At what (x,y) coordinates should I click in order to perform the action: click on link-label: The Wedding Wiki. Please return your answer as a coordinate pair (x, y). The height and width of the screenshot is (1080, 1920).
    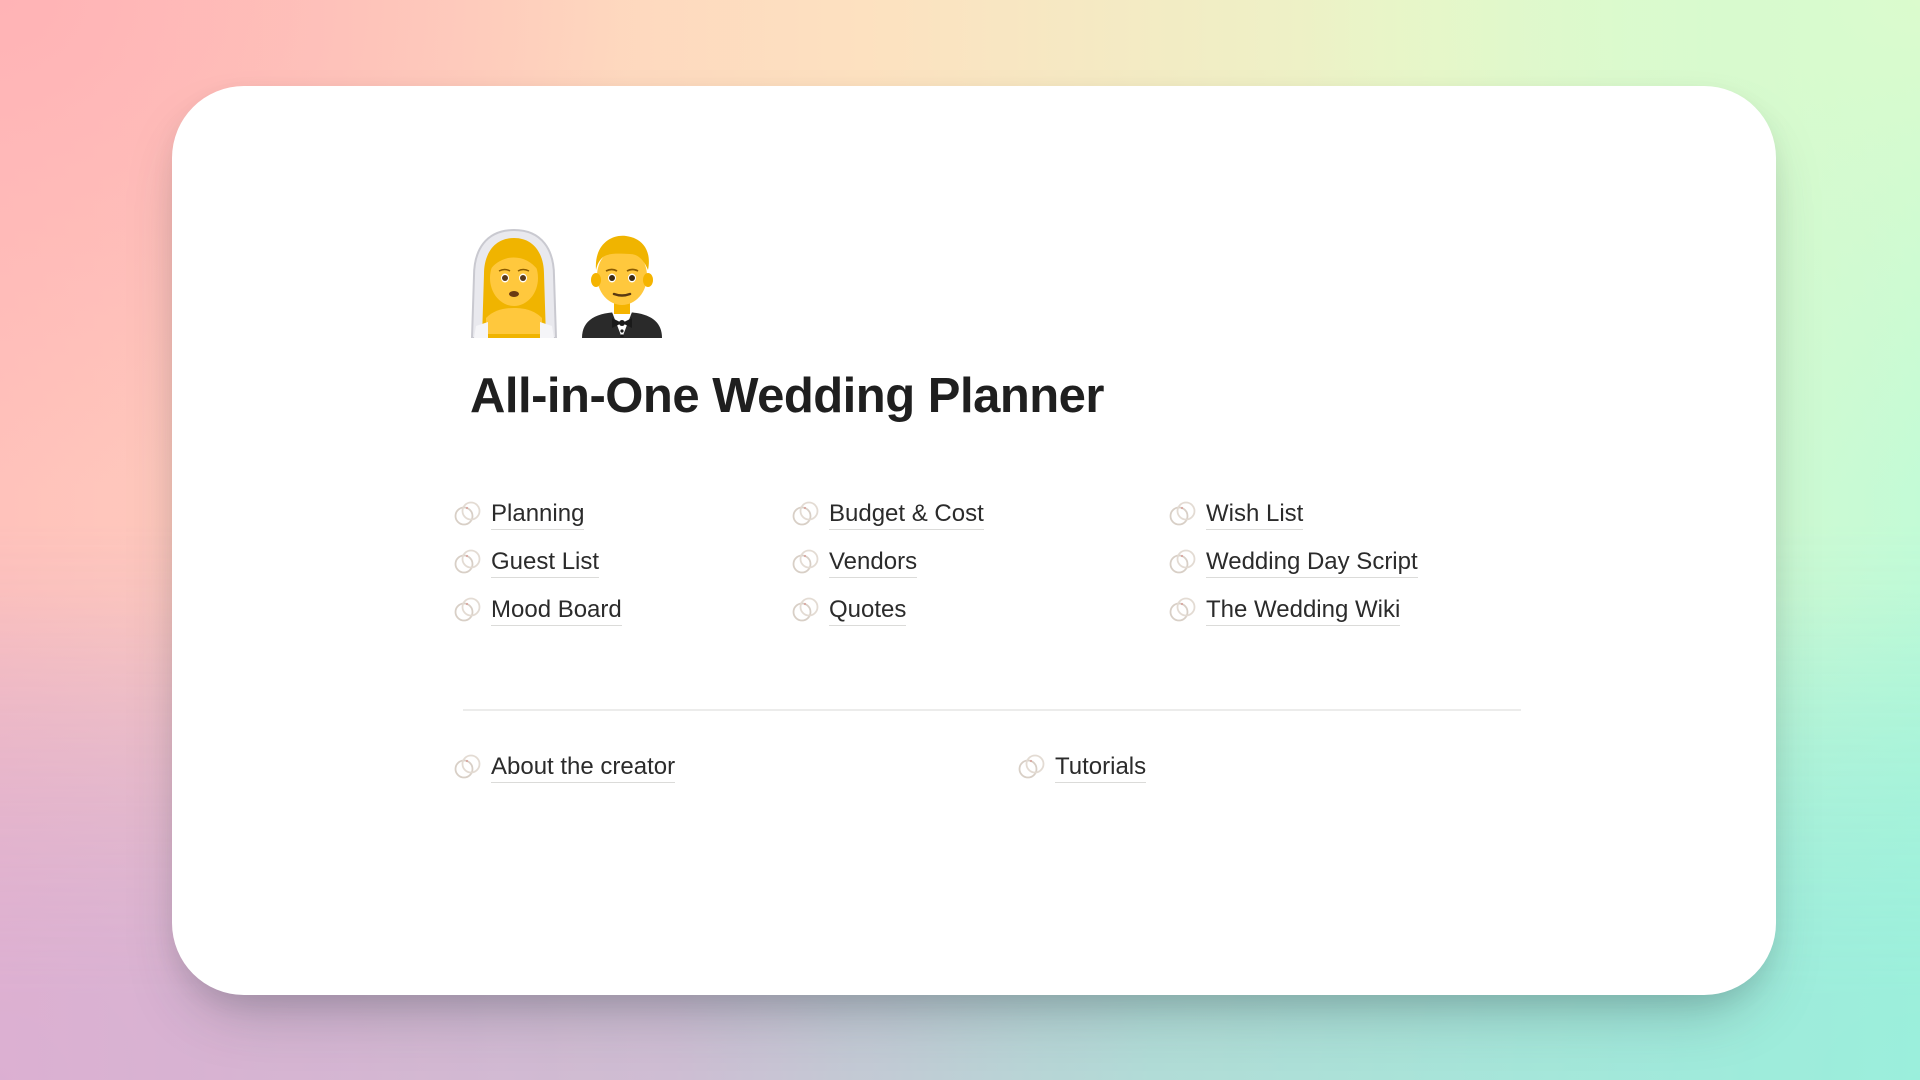
    Looking at the image, I should click on (1303, 610).